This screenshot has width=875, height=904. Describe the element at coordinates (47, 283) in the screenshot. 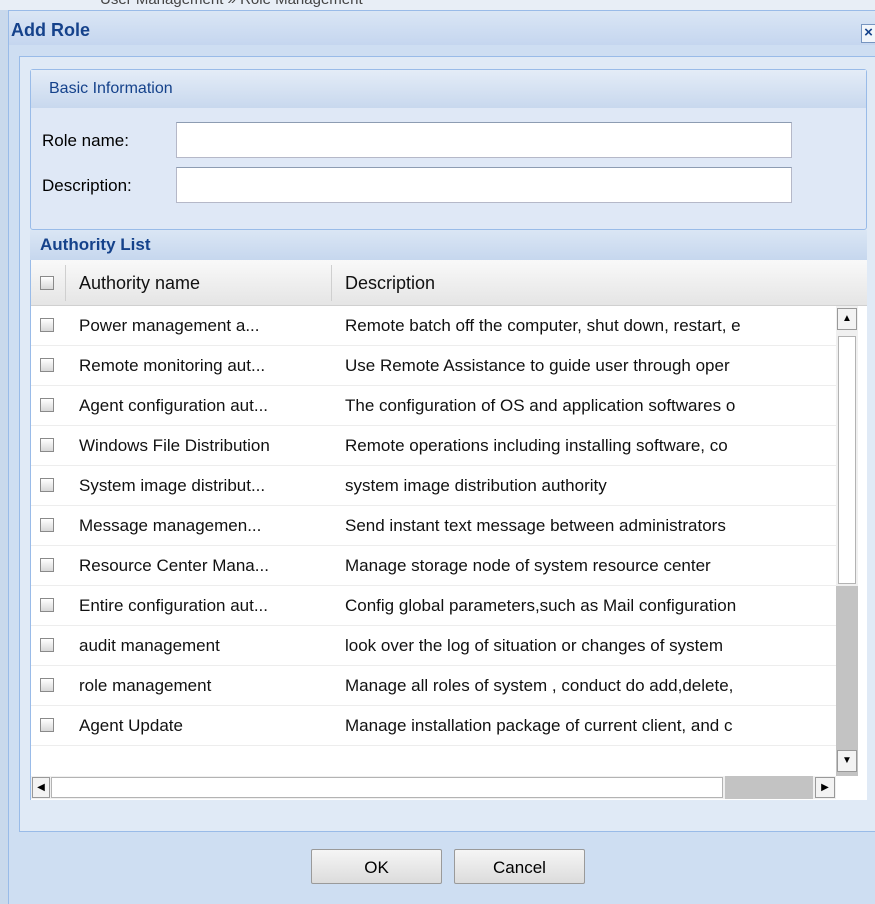

I see `select-all-checkbox` at that location.